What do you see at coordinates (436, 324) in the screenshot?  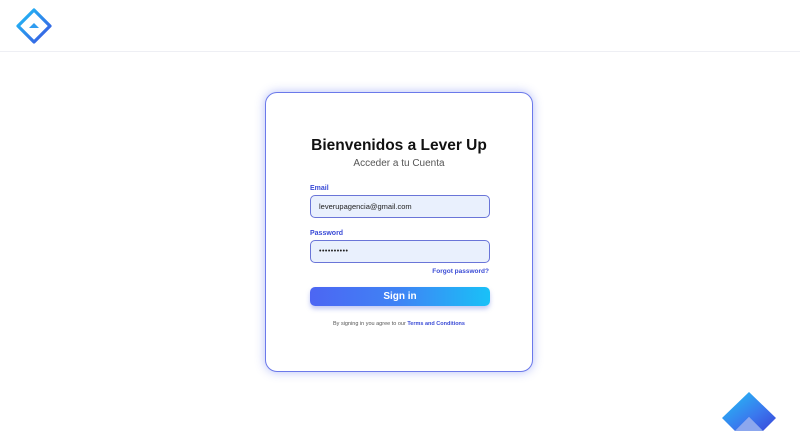 I see `terms-link: Terms and Conditions` at bounding box center [436, 324].